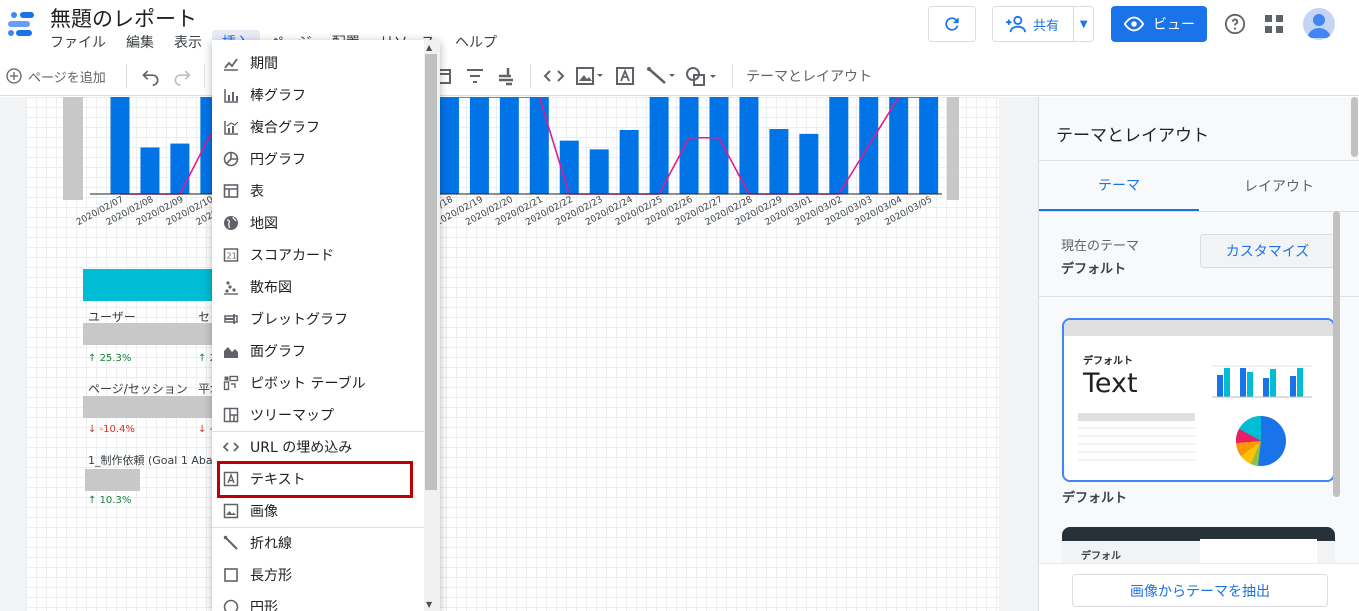  What do you see at coordinates (1235, 24) in the screenshot?
I see `help-icon` at bounding box center [1235, 24].